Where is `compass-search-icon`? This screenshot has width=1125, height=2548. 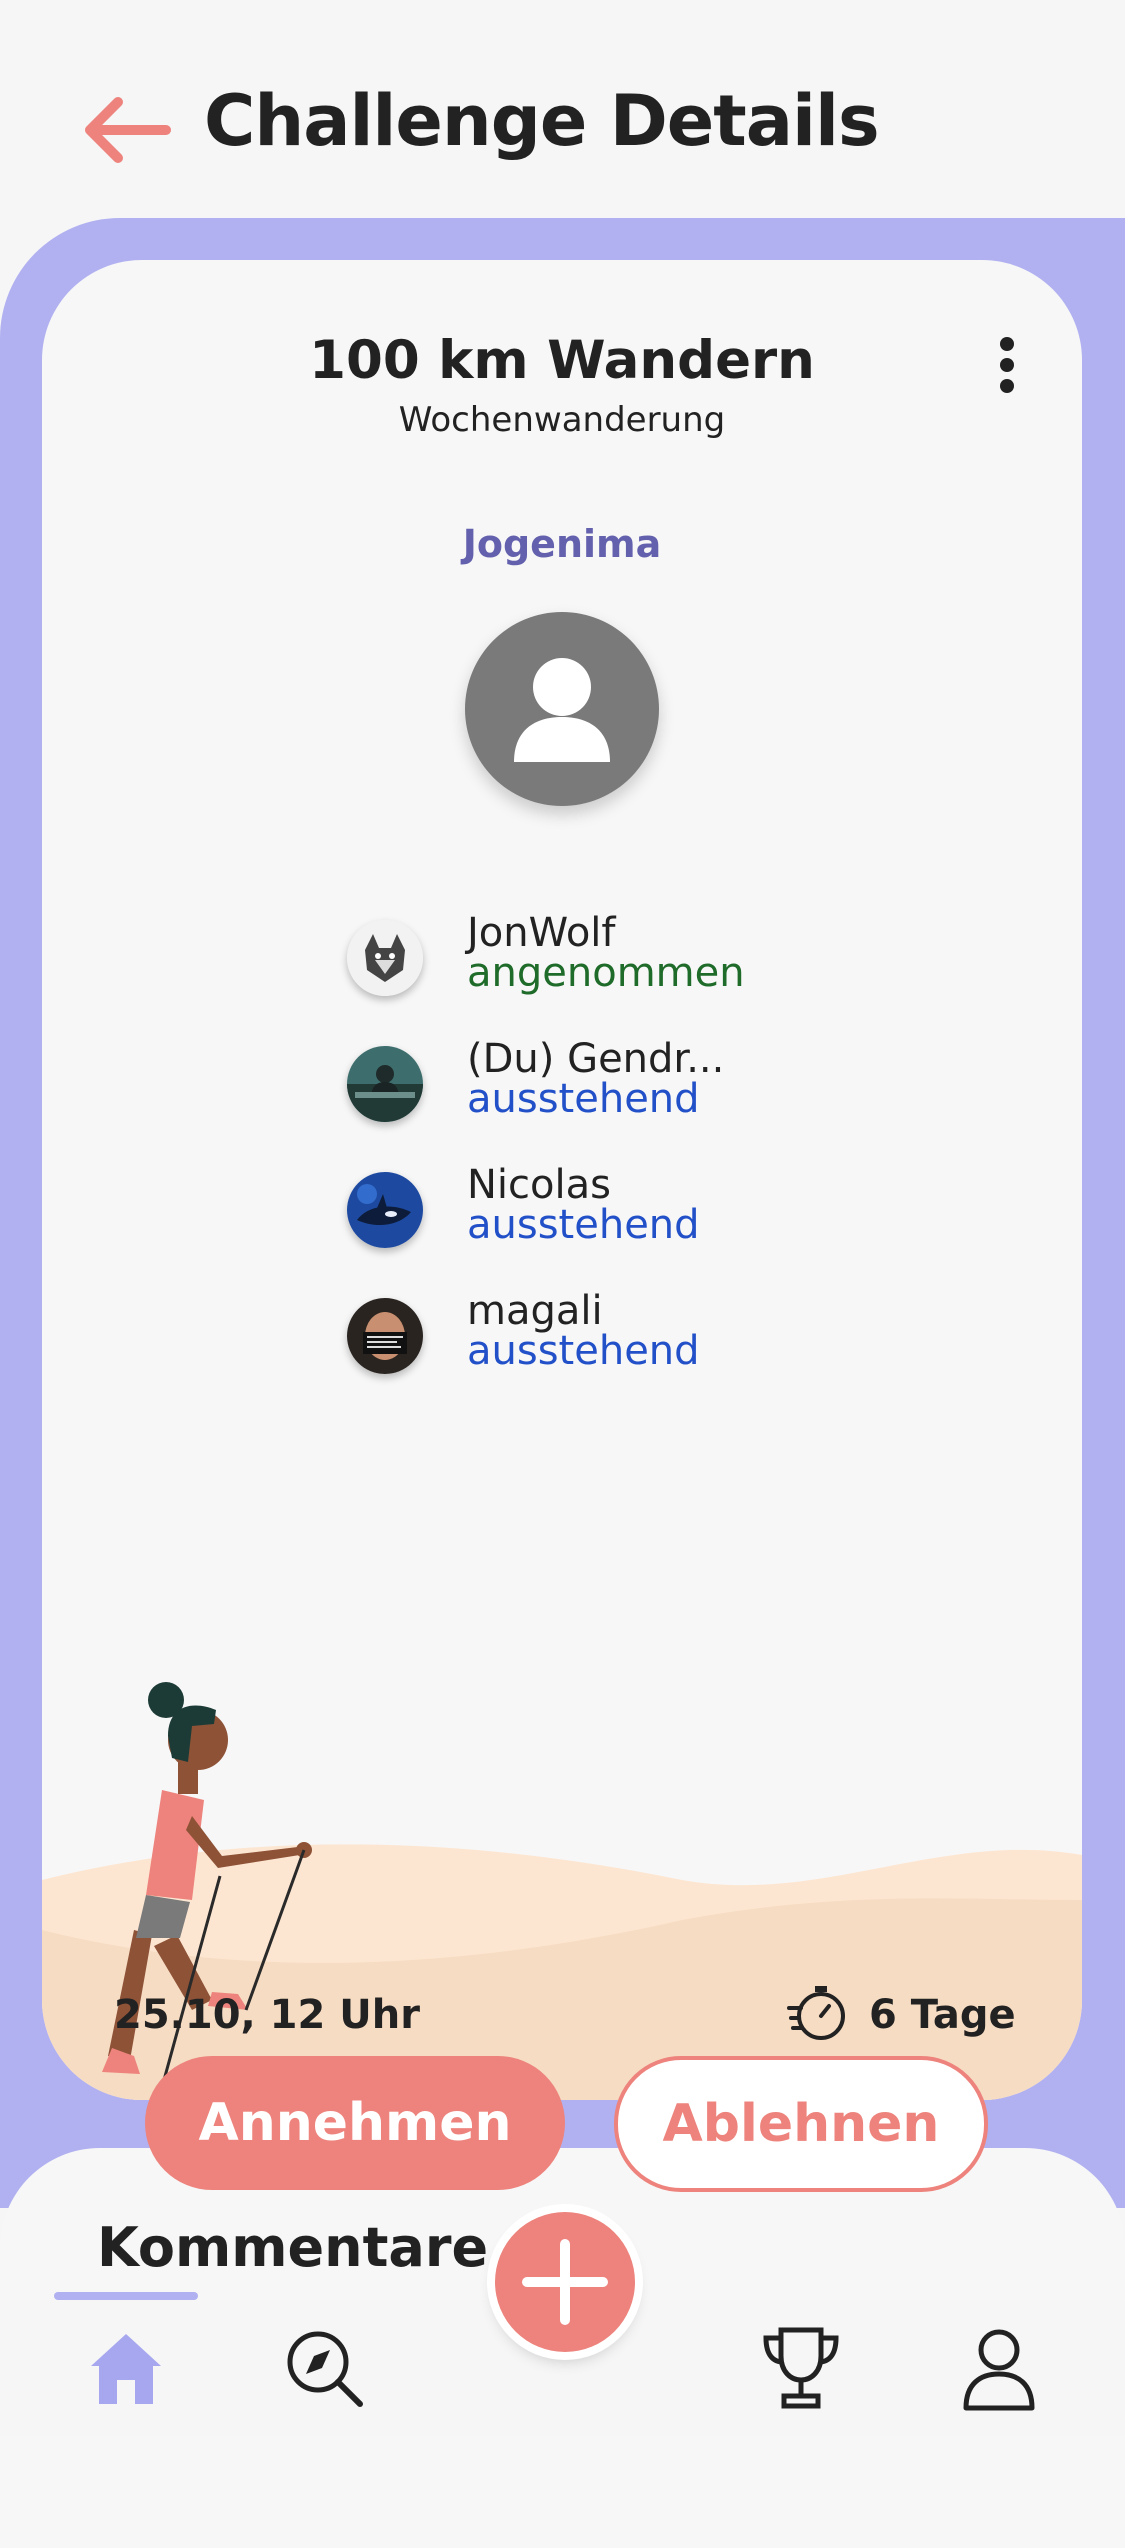 compass-search-icon is located at coordinates (325, 2369).